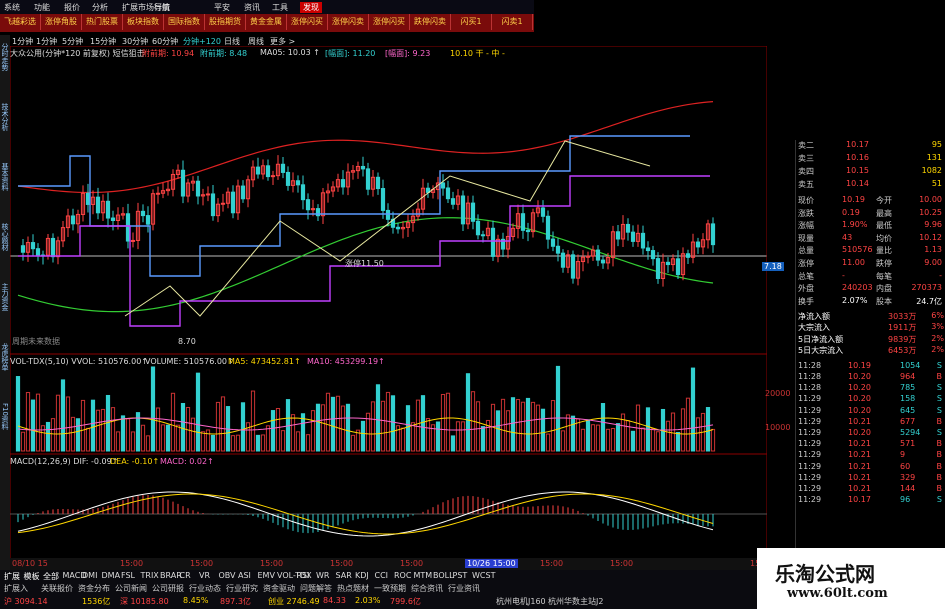 Image resolution: width=945 pixels, height=609 pixels. Describe the element at coordinates (322, 575) in the screenshot. I see `indicator-tab-16: WR` at that location.